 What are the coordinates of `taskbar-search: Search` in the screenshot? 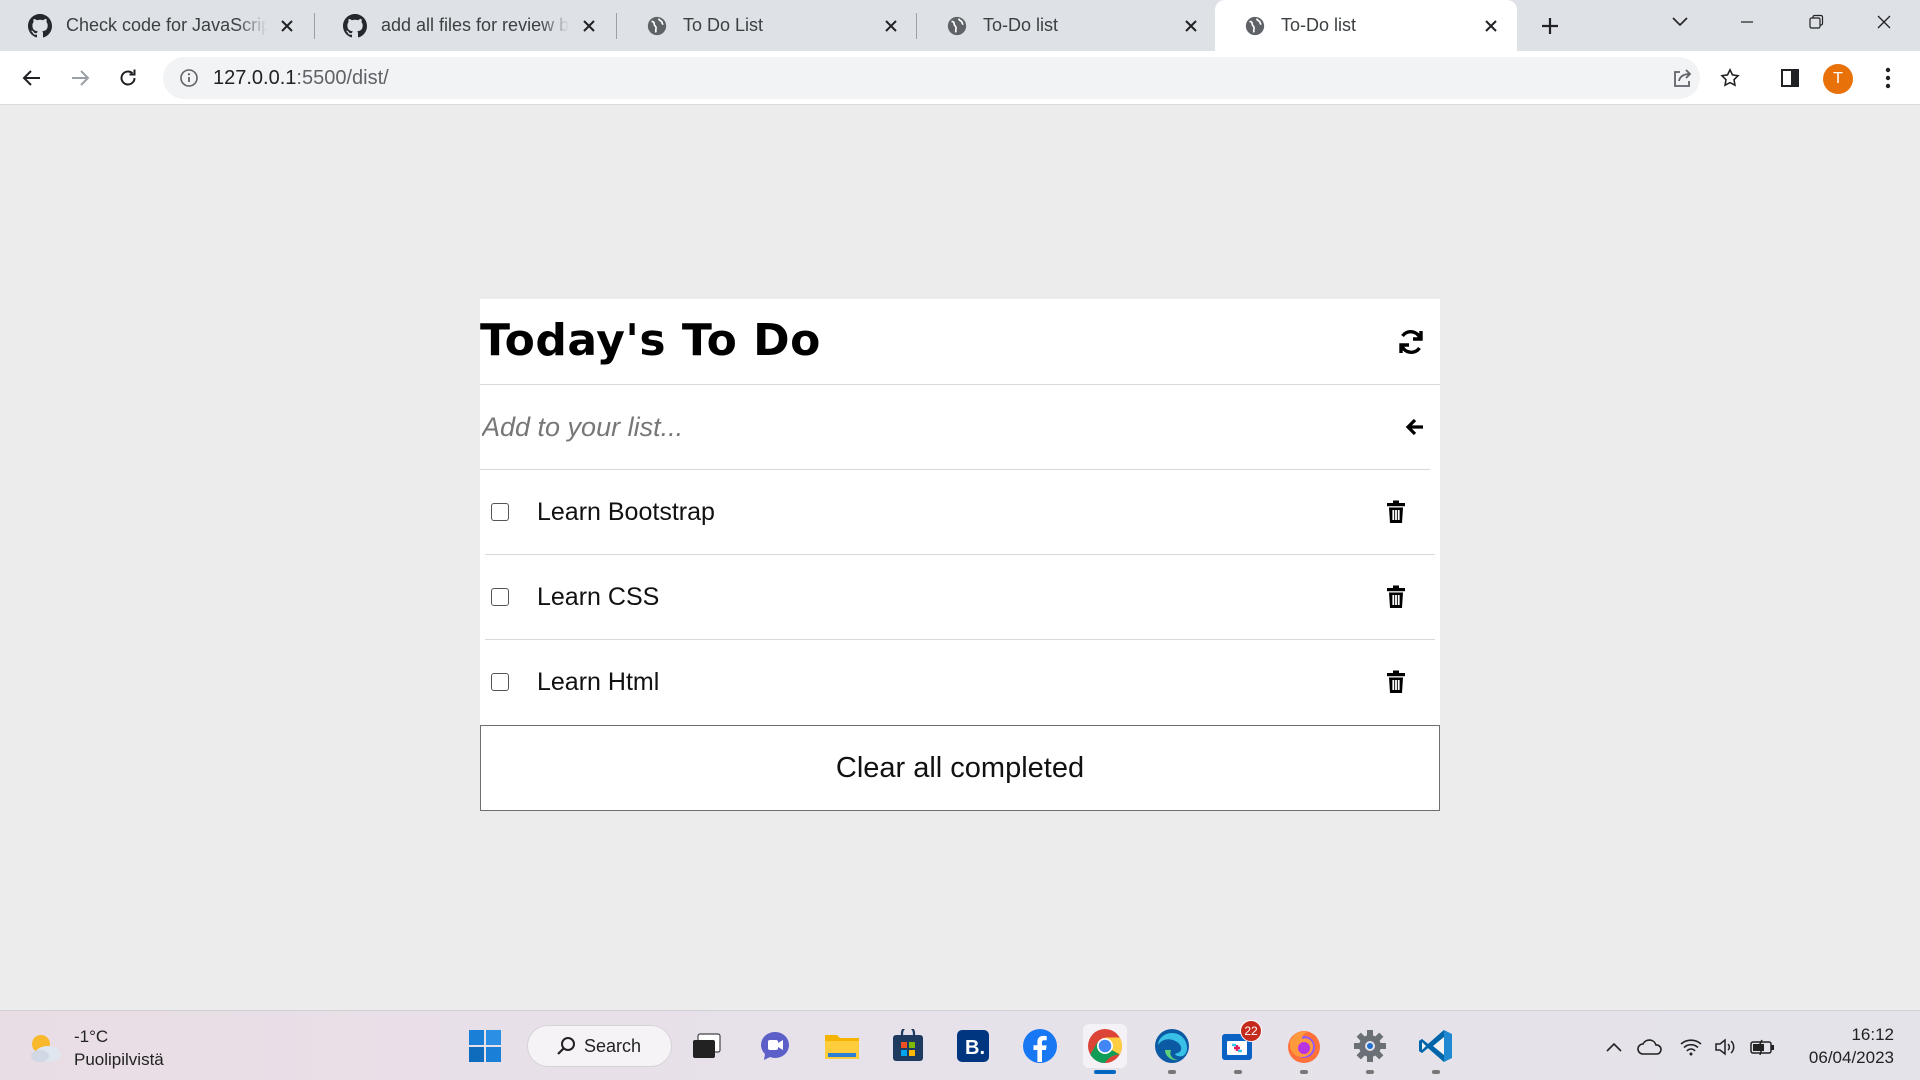 It's located at (599, 1046).